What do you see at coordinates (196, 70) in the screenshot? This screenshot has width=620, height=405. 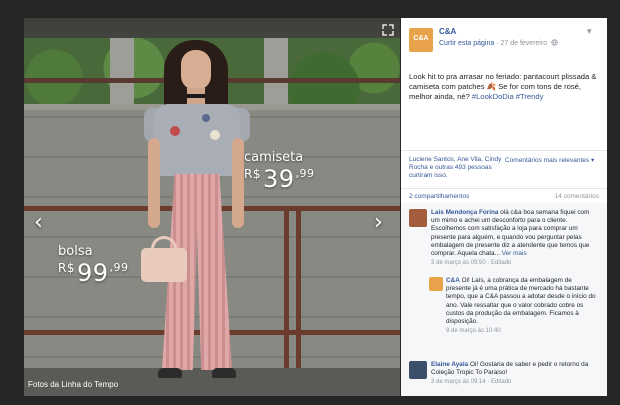 I see `model-face` at bounding box center [196, 70].